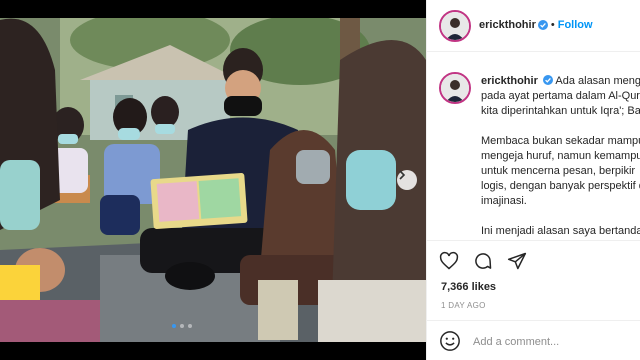  Describe the element at coordinates (468, 287) in the screenshot. I see `likes-count: 7,366 likes` at that location.